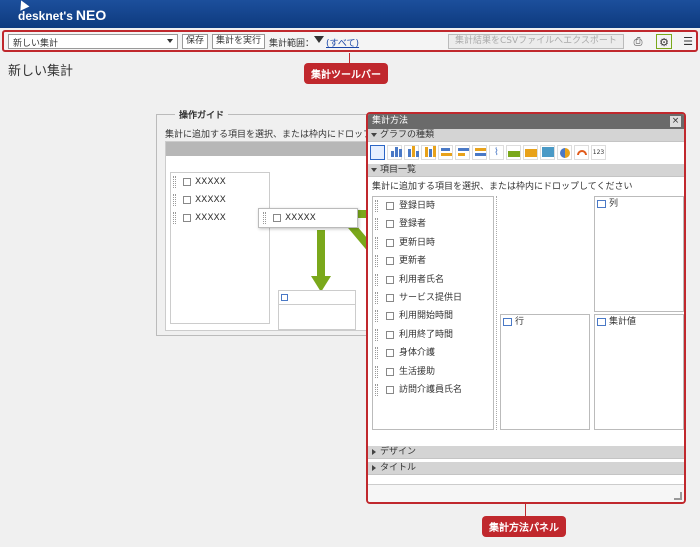 This screenshot has width=700, height=547. What do you see at coordinates (433, 335) in the screenshot?
I see `list-item: 利用終了時間` at bounding box center [433, 335].